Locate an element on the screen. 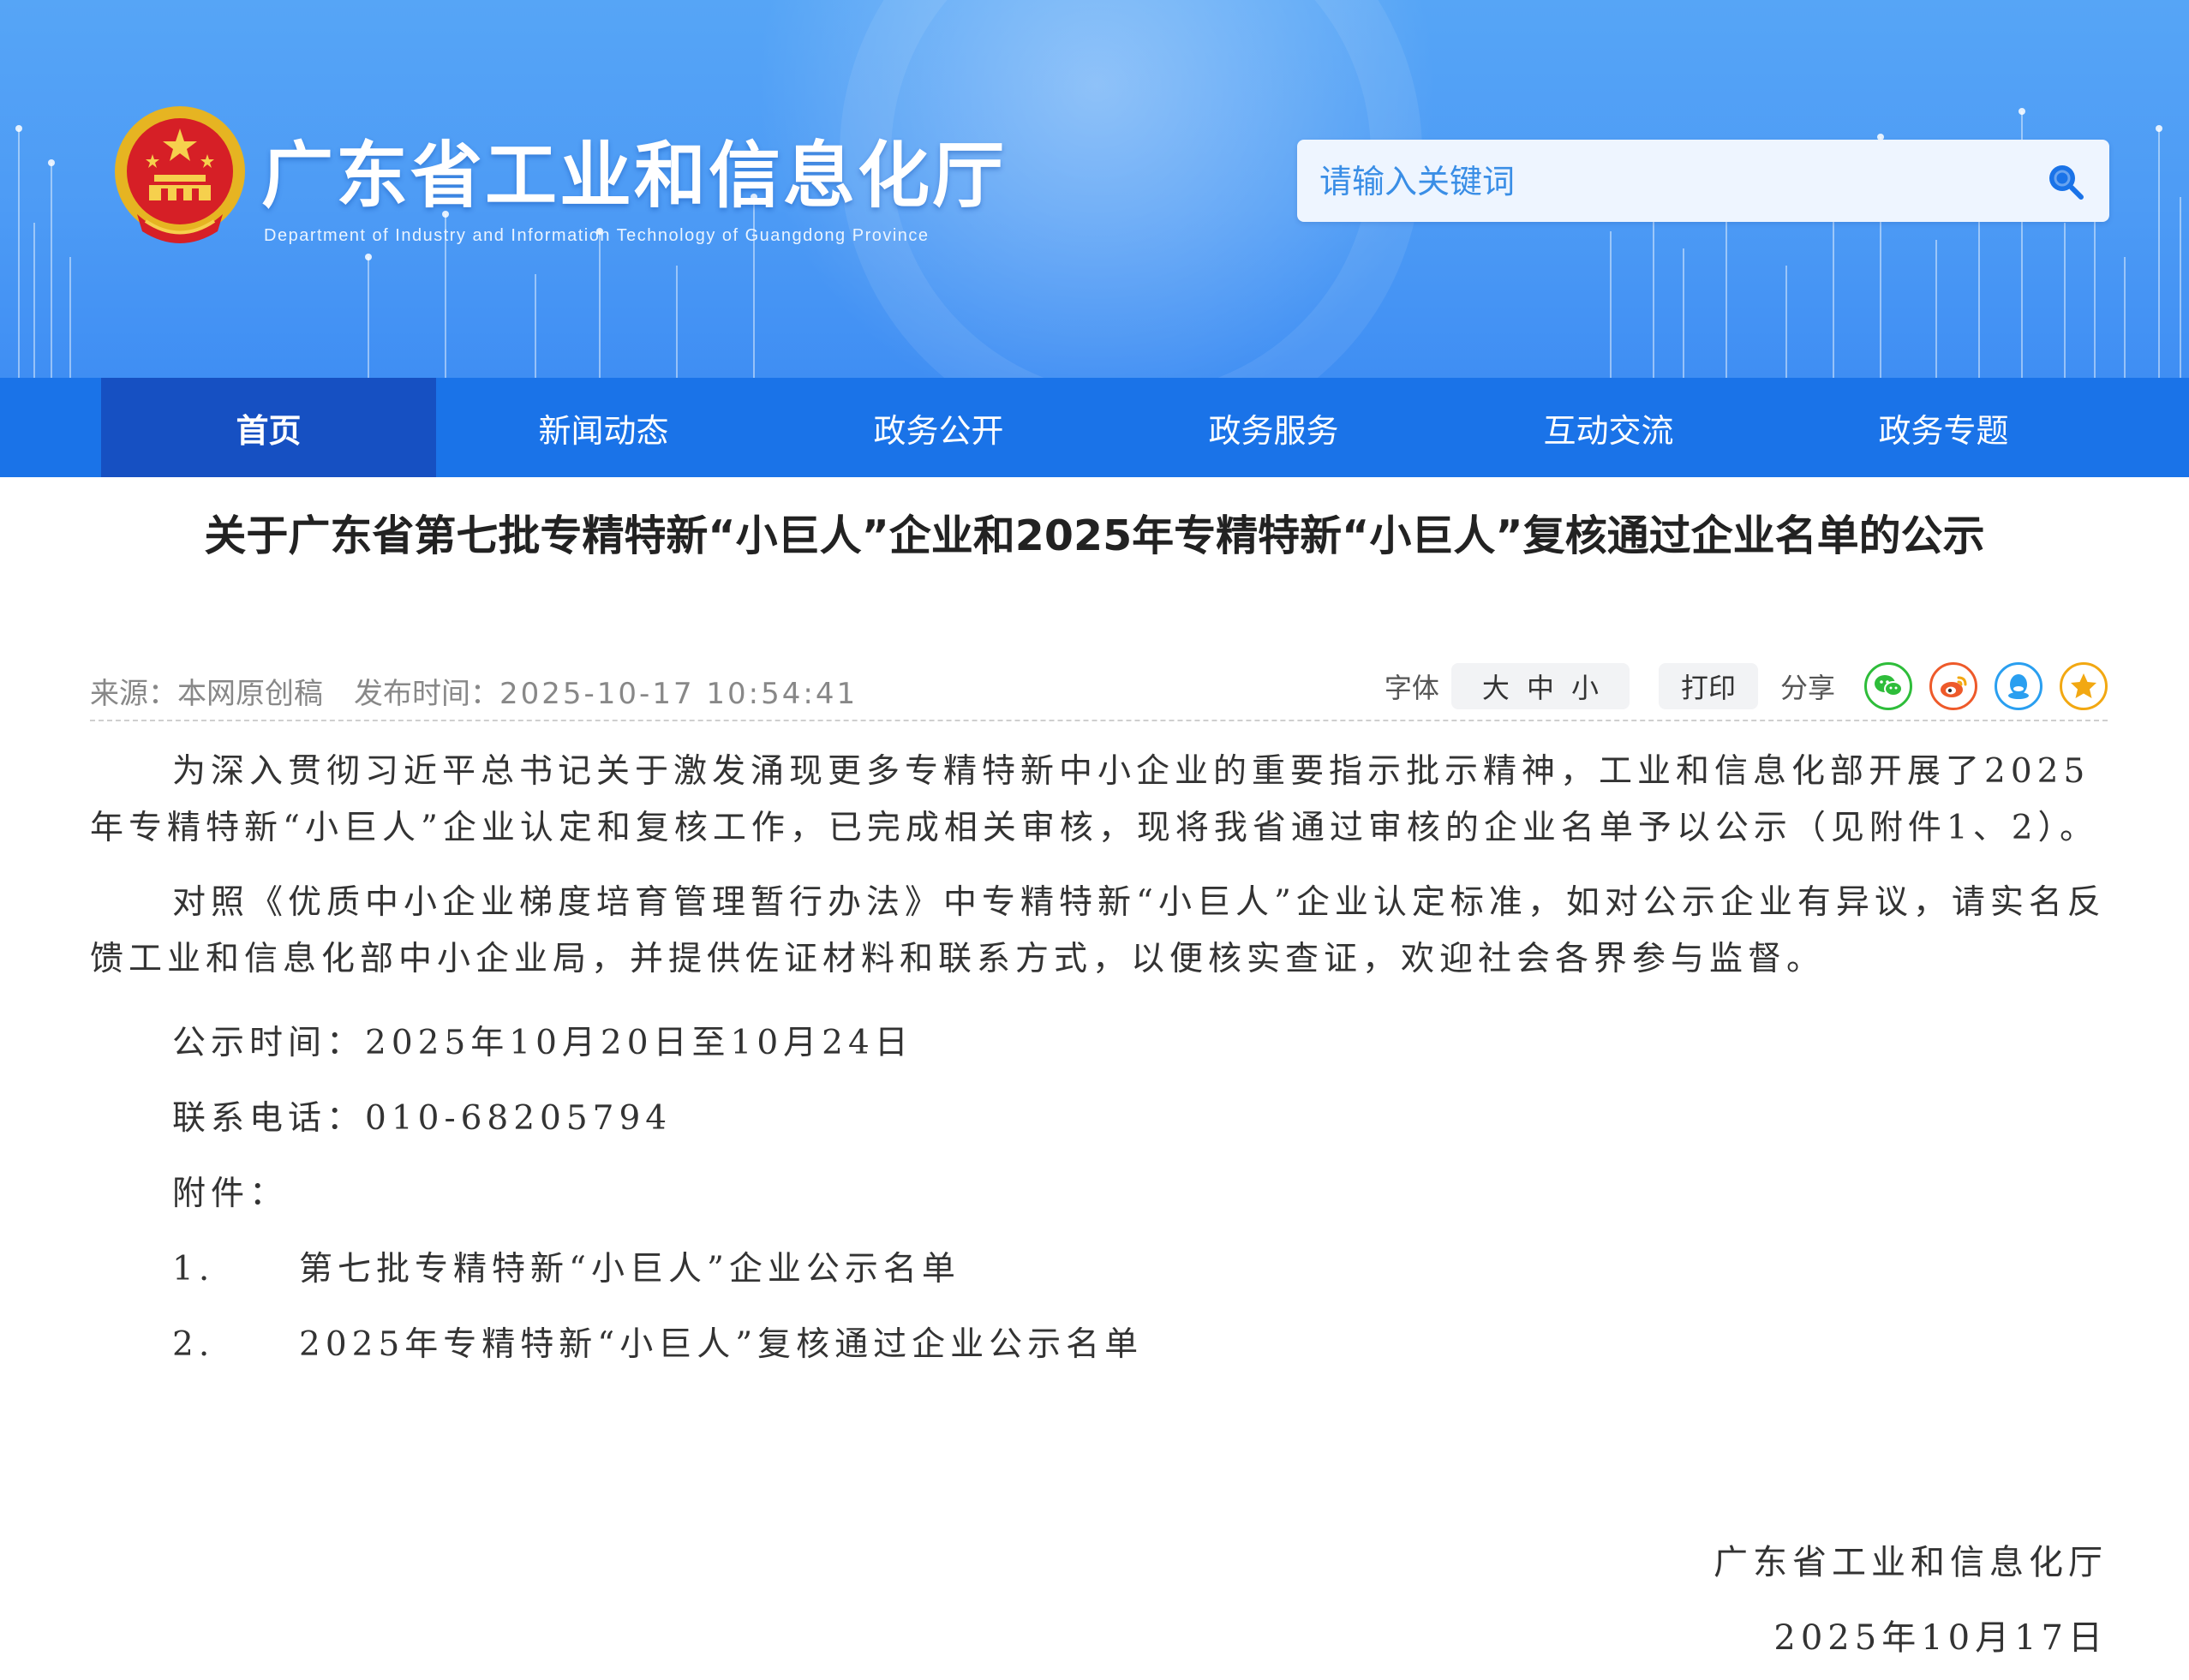  main-nav: 首页 新闻动态 政务公开 政务服务 互动交流 政务专题 is located at coordinates (1094, 428).